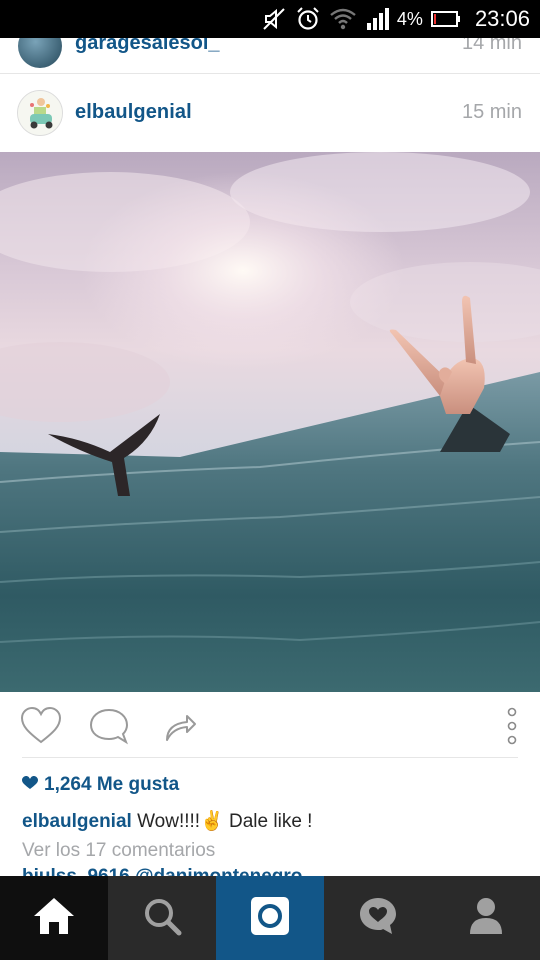 This screenshot has height=960, width=540. What do you see at coordinates (445, 19) in the screenshot?
I see `battery-icon` at bounding box center [445, 19].